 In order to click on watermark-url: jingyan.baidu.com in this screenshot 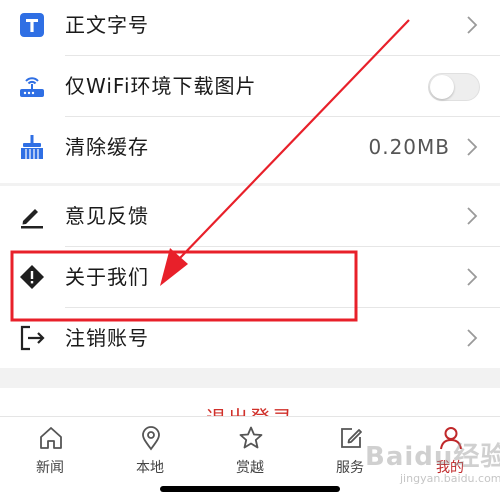, I will do `click(450, 478)`.